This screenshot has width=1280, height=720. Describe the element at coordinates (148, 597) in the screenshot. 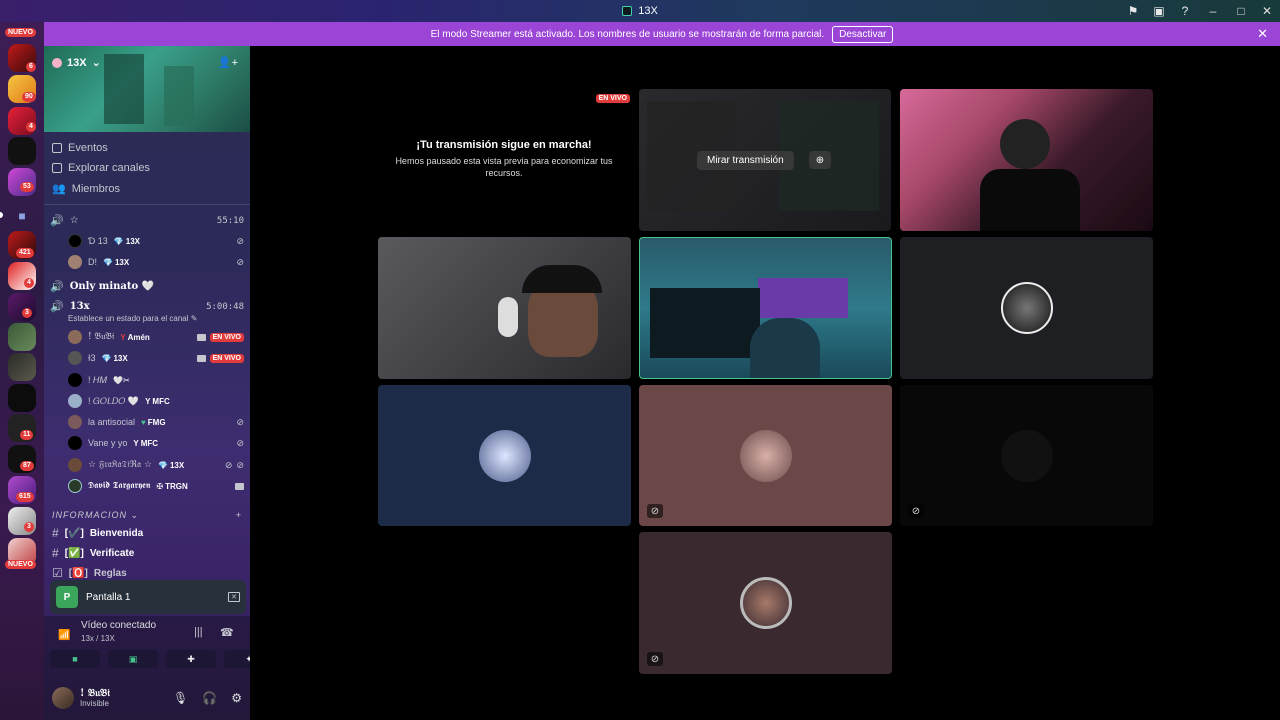

I see `screen-share-panel: P Pantalla 1 ✕` at that location.